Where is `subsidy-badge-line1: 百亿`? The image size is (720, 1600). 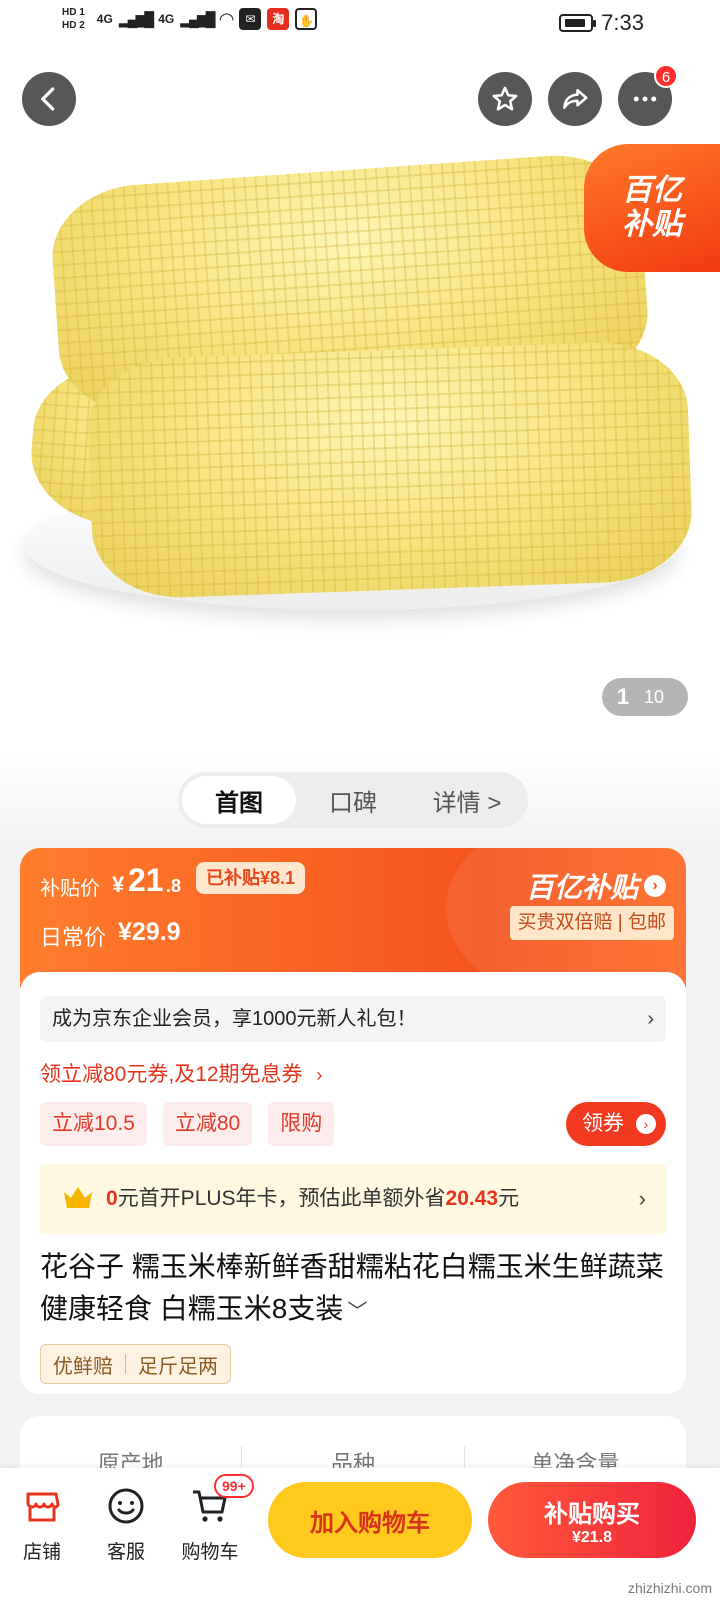
subsidy-badge-line1: 百亿 is located at coordinates (652, 190).